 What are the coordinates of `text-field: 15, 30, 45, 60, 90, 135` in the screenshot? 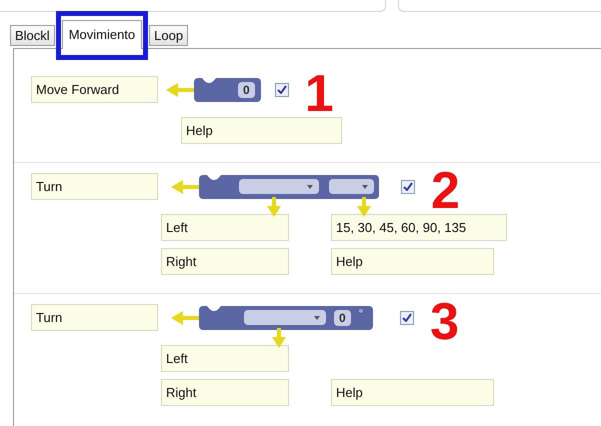 It's located at (419, 227).